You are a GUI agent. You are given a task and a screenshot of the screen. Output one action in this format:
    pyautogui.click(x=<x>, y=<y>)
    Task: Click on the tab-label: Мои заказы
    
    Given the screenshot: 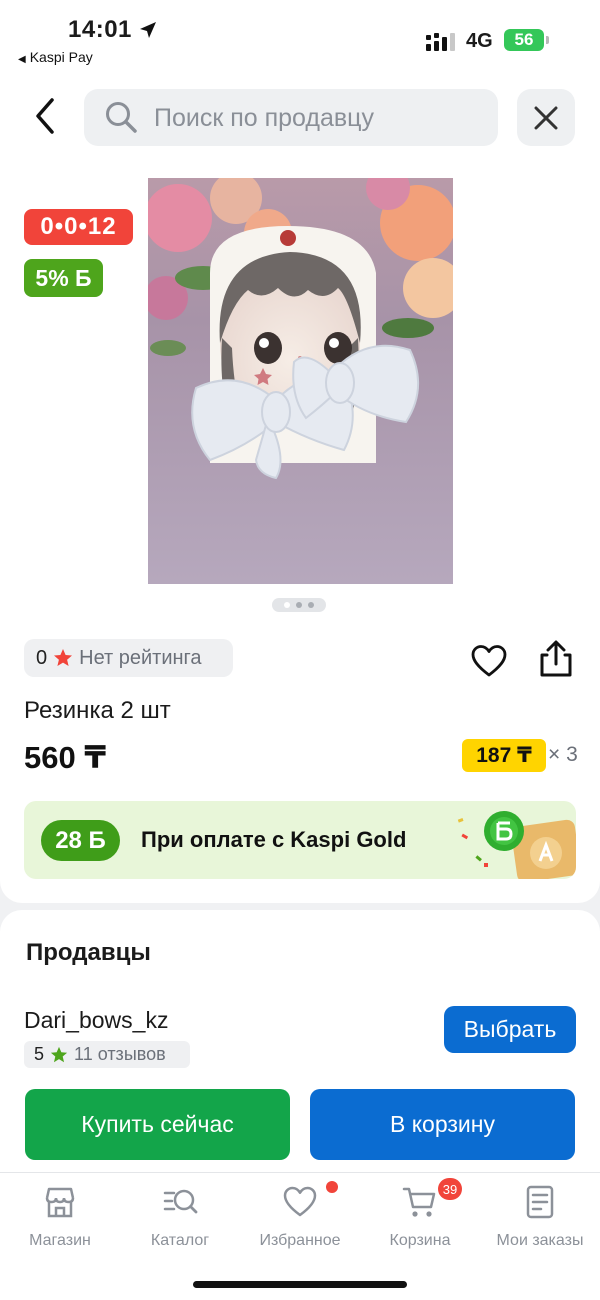 What is the action you would take?
    pyautogui.click(x=540, y=1240)
    